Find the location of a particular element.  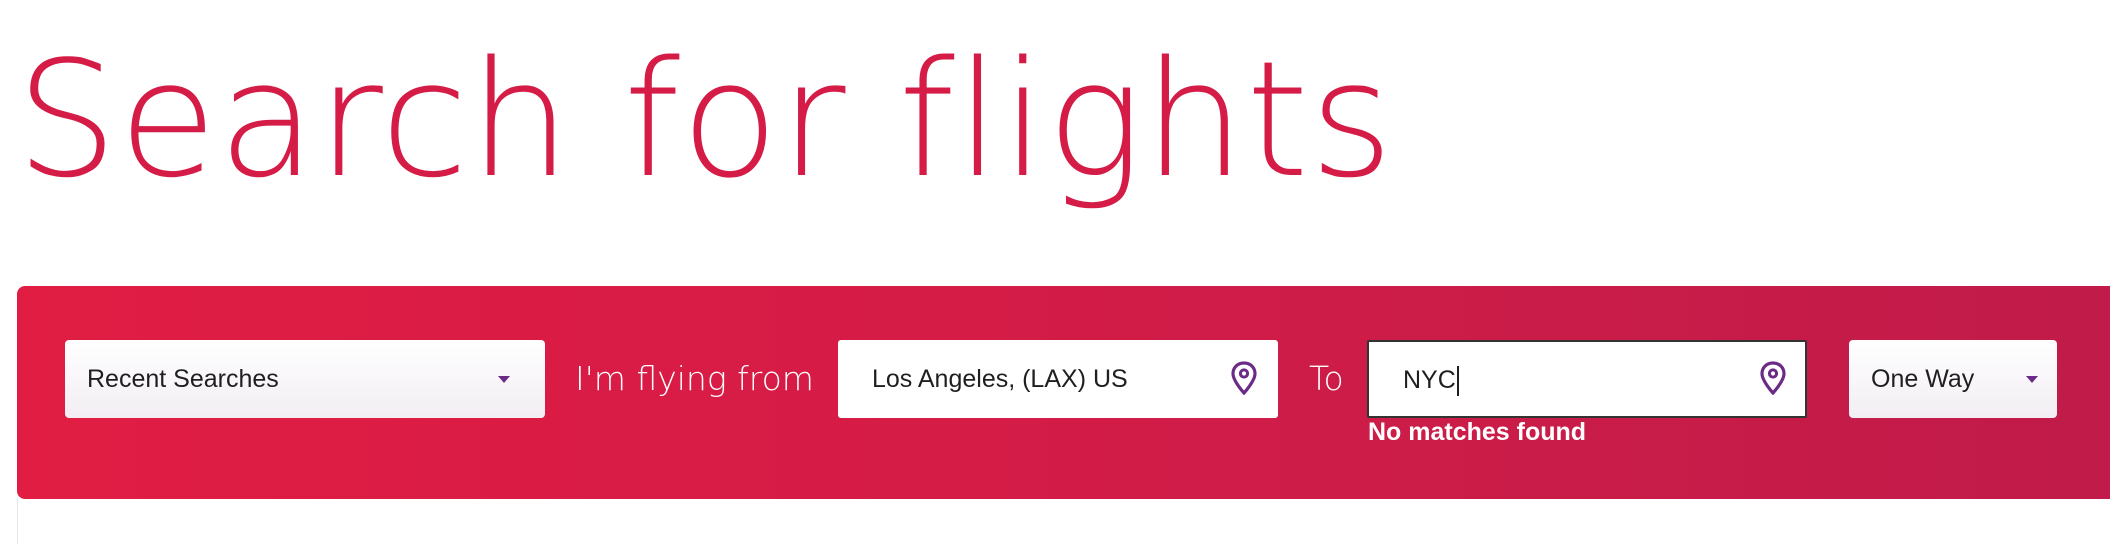

trip-type-dropdown: One Way is located at coordinates (1953, 379).